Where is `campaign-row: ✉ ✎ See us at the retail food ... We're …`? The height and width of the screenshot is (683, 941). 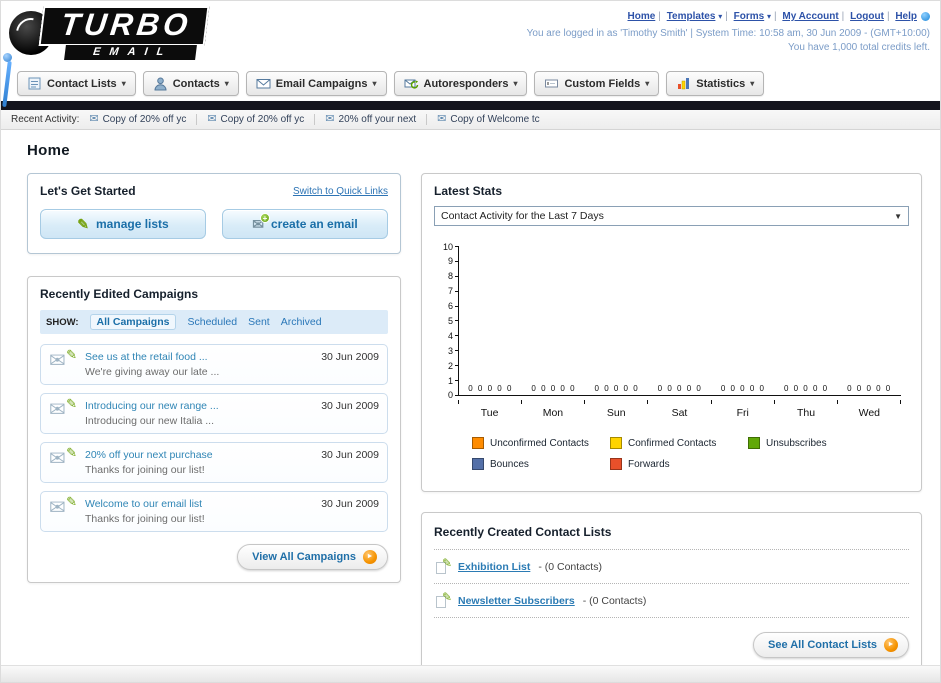
campaign-row: ✉ ✎ See us at the retail food ... We're … is located at coordinates (214, 364).